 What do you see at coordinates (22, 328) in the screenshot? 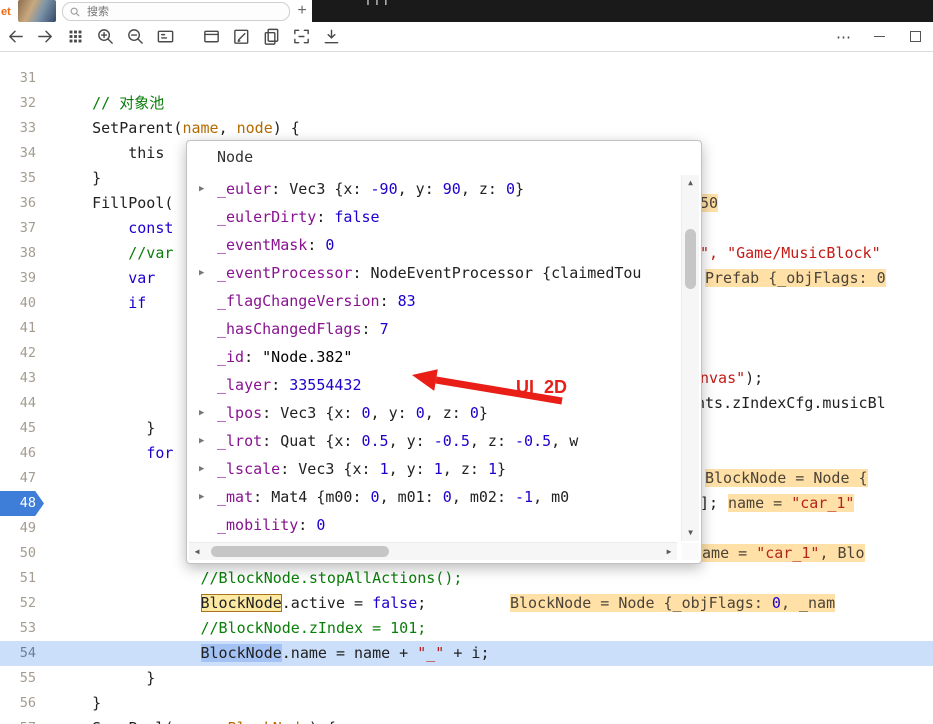
I see `gutter-line-number: 41` at bounding box center [22, 328].